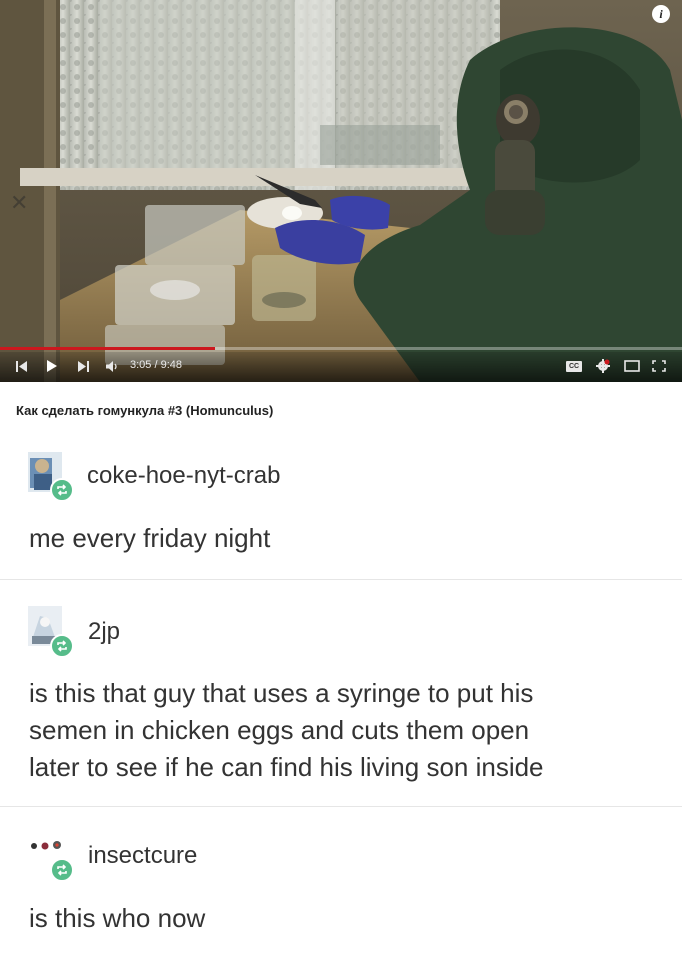 The image size is (682, 959). Describe the element at coordinates (150, 538) in the screenshot. I see `post-text: me every friday night` at that location.